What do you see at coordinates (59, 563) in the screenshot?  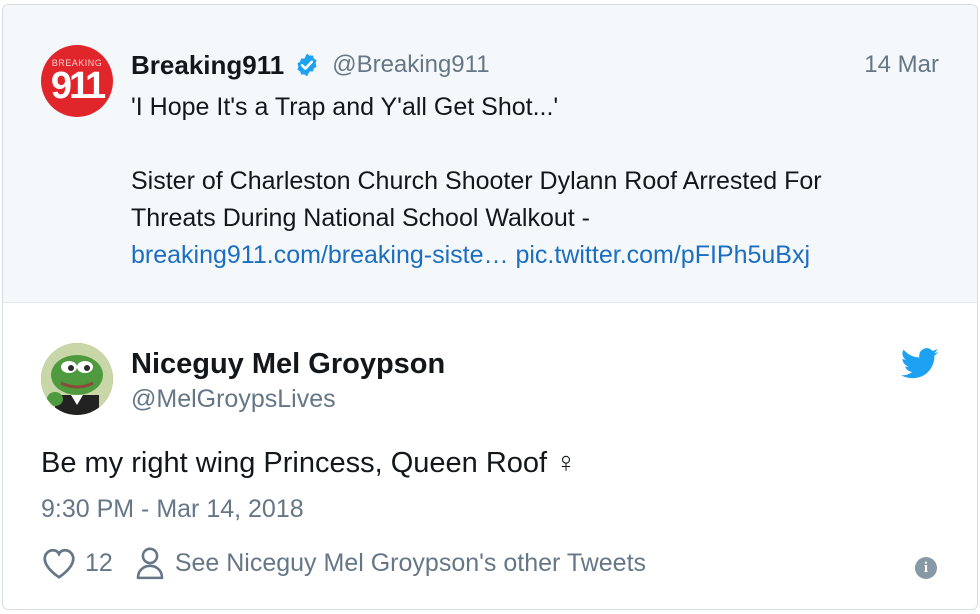 I see `heart-icon` at bounding box center [59, 563].